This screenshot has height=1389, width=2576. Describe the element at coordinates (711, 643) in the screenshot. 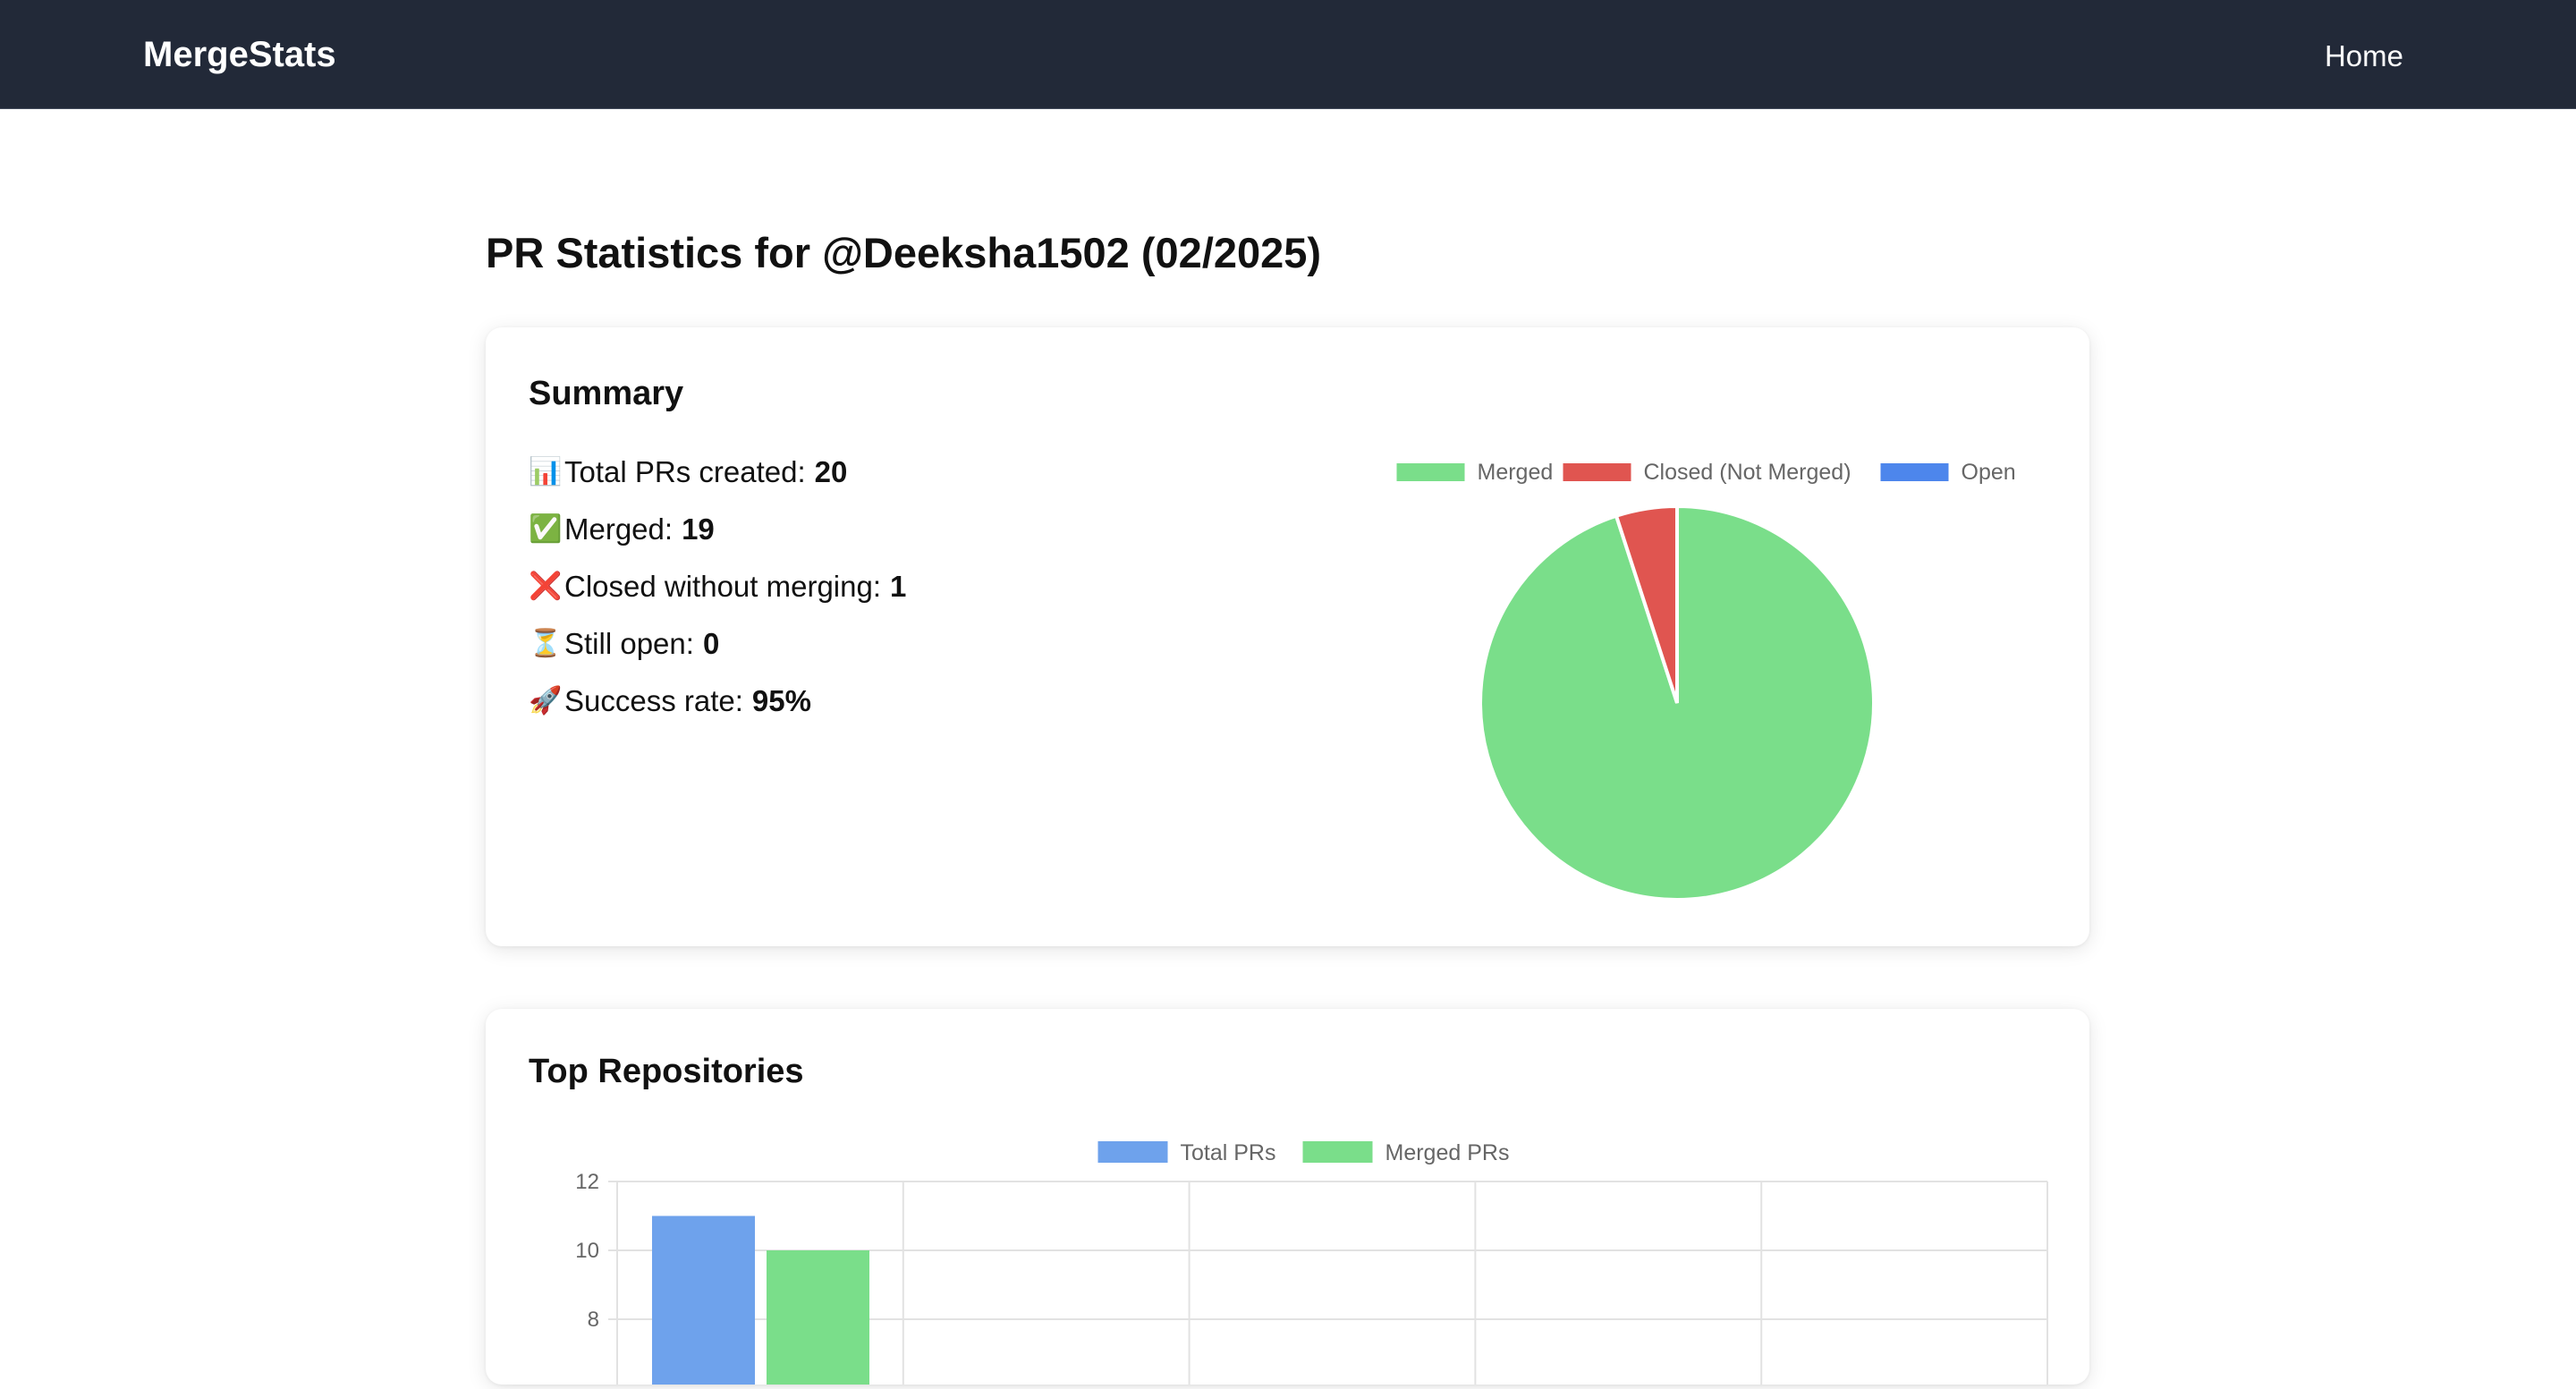

I see `stat-value: 0` at that location.